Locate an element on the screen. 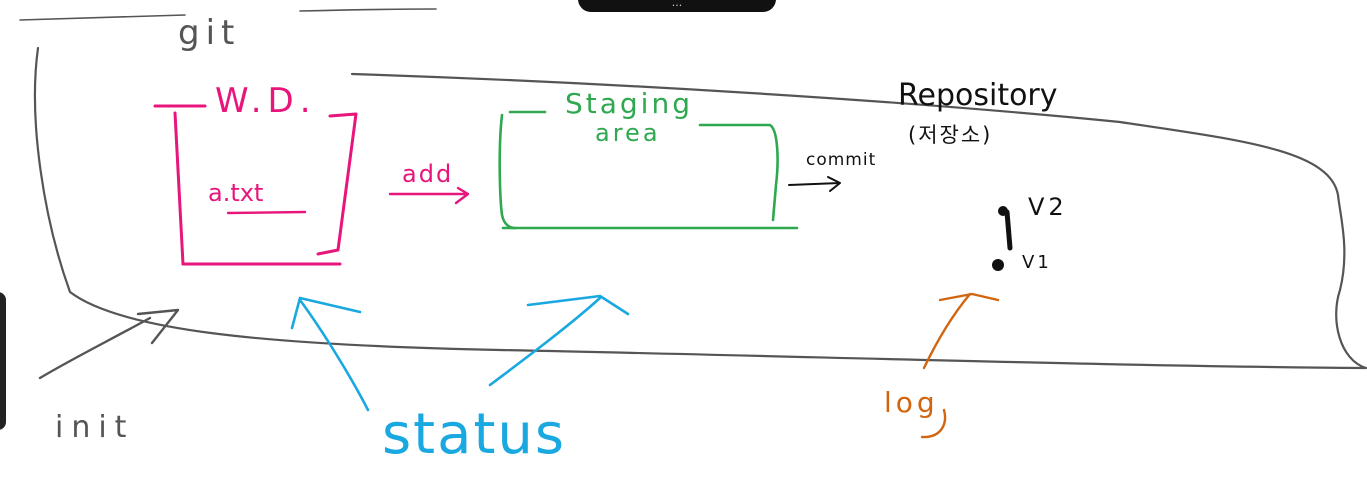  repository-sublabel: (저장소) is located at coordinates (950, 135).